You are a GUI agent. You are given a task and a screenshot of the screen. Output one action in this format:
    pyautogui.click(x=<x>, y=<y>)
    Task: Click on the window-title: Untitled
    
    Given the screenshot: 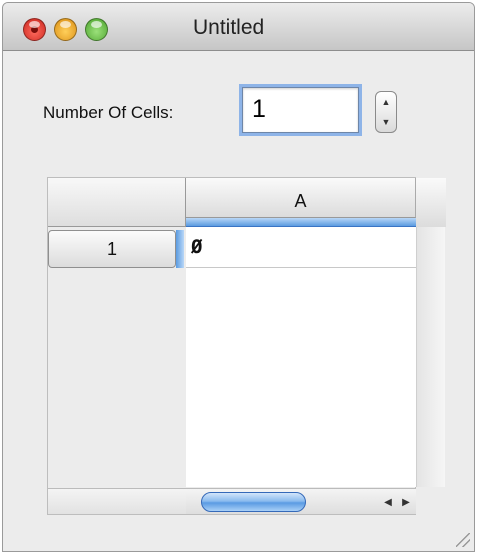 What is the action you would take?
    pyautogui.click(x=229, y=27)
    